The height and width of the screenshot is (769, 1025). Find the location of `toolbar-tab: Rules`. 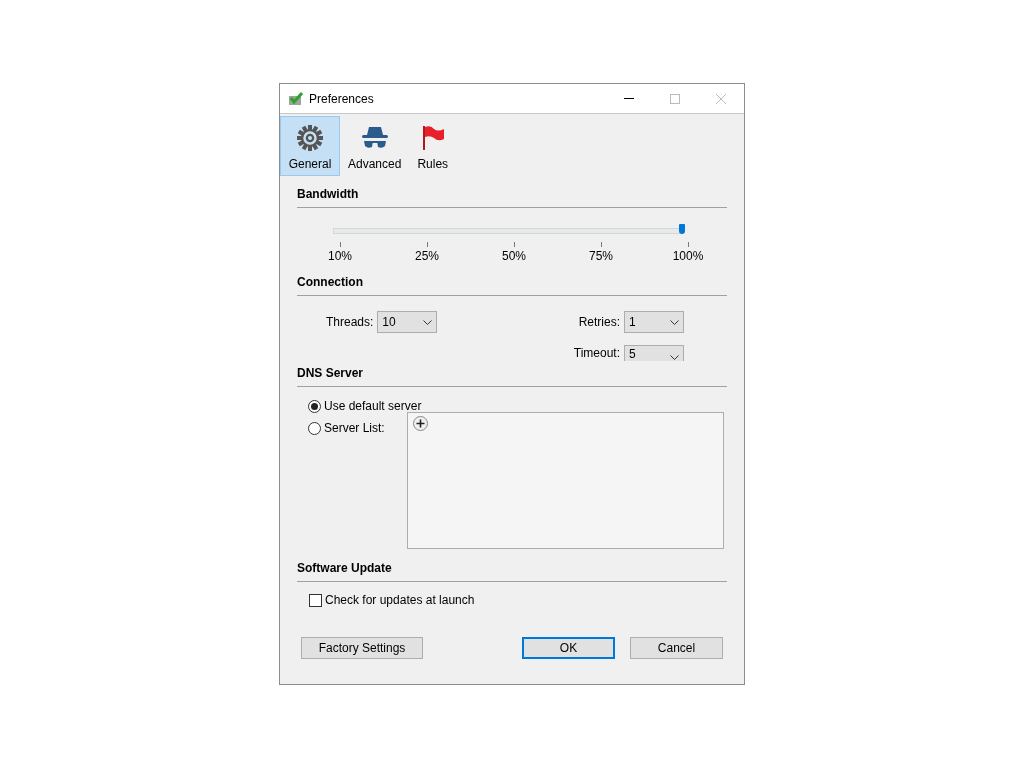

toolbar-tab: Rules is located at coordinates (433, 146).